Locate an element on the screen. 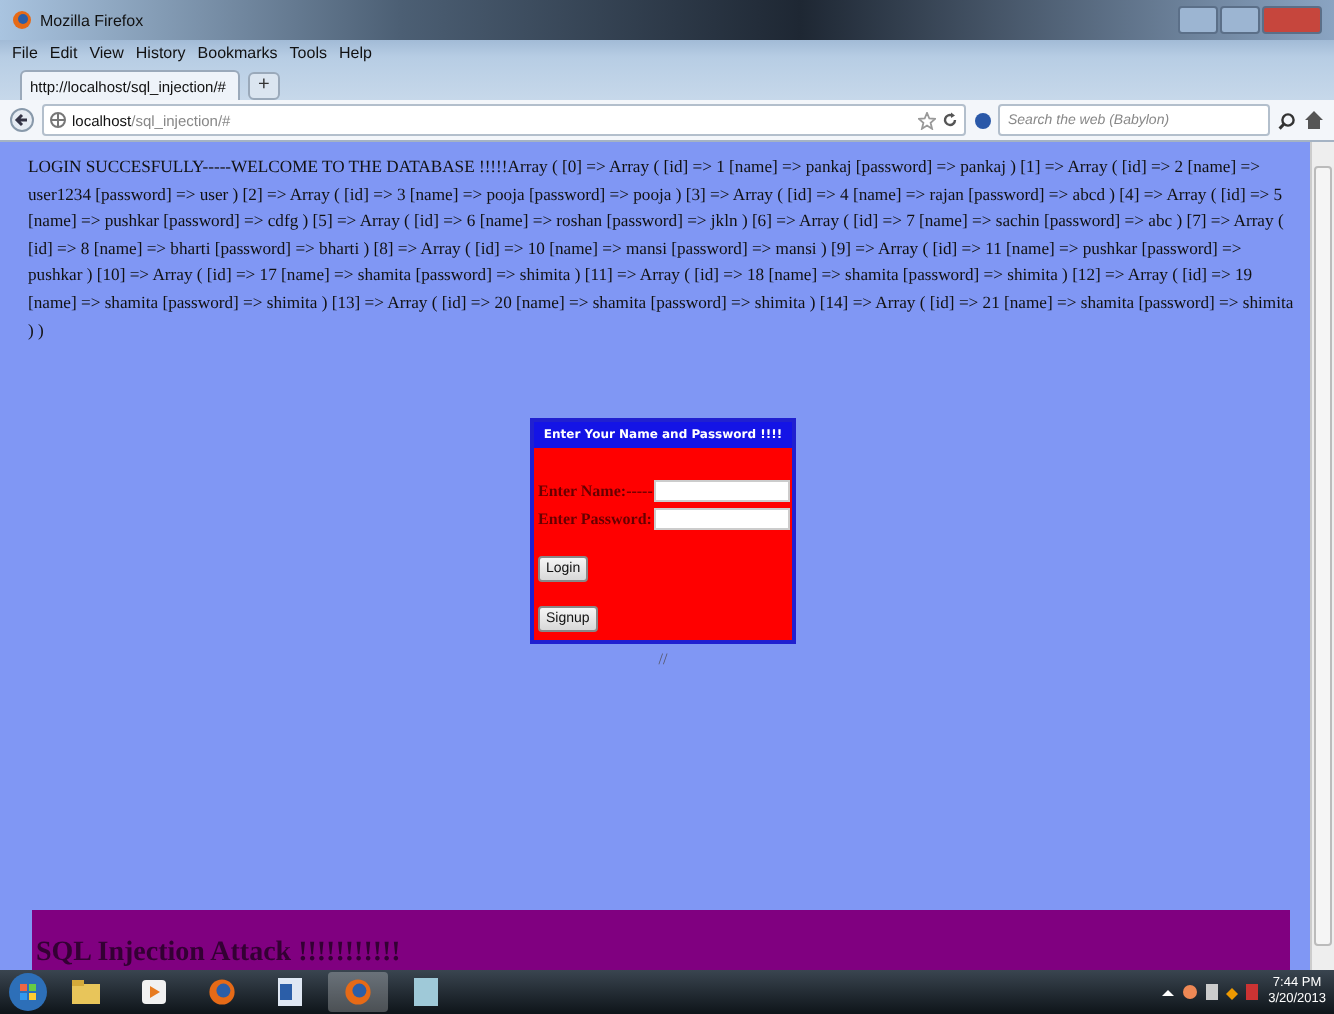 The height and width of the screenshot is (1014, 1334). document-icon is located at coordinates (290, 992).